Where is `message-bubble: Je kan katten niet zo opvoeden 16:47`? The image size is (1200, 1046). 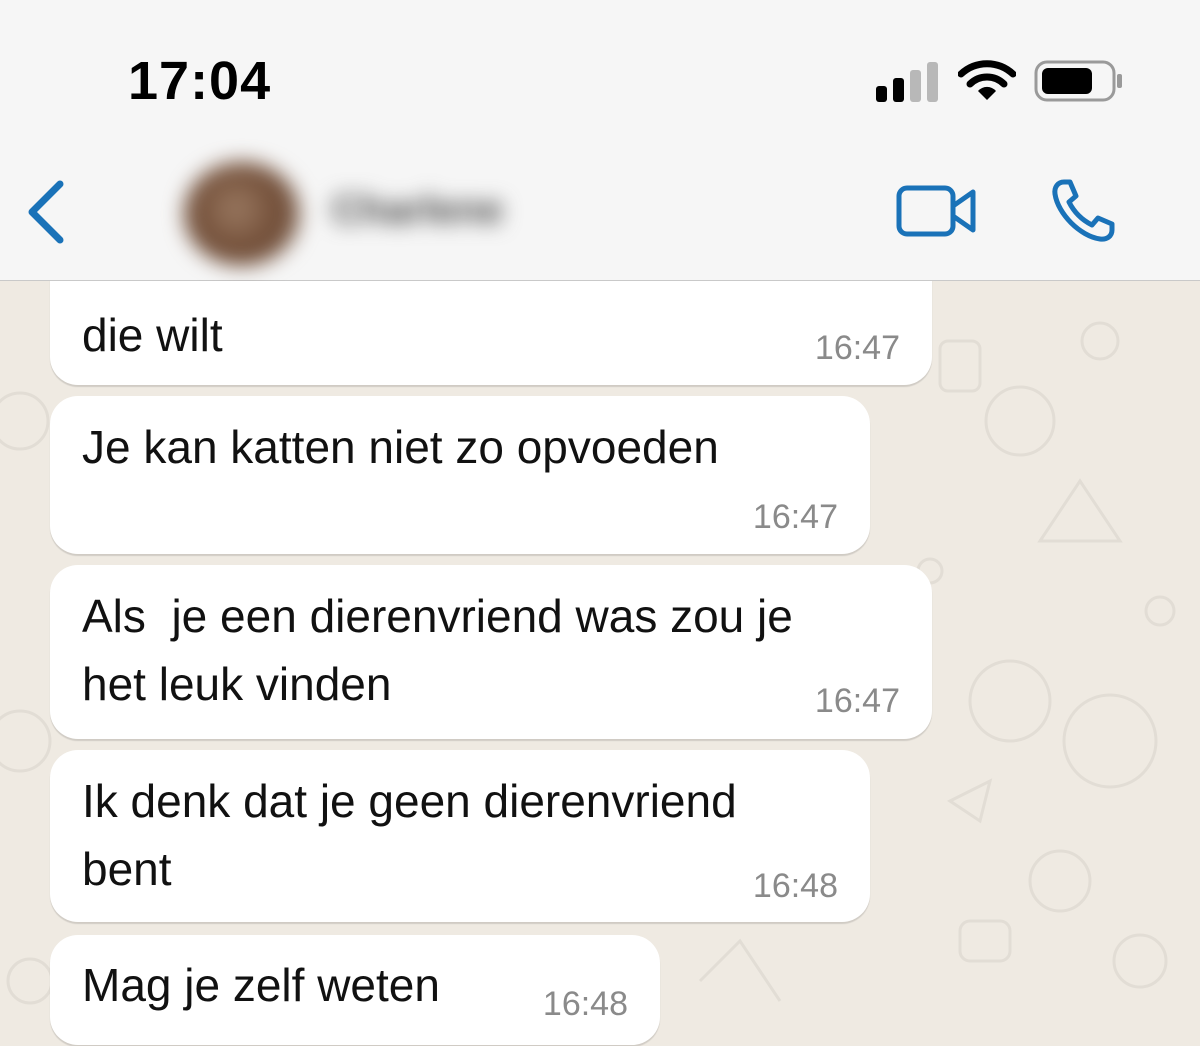
message-bubble: Je kan katten niet zo opvoeden 16:47 is located at coordinates (460, 475).